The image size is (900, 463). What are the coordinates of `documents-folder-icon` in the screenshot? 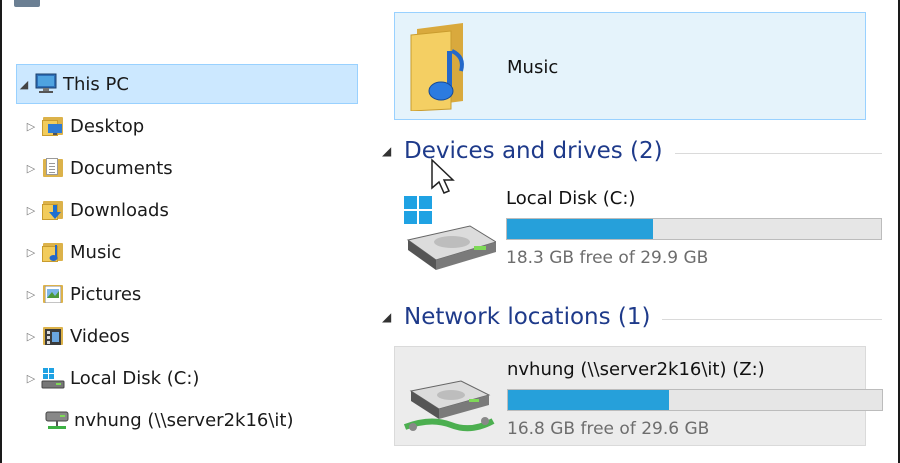 It's located at (53, 168).